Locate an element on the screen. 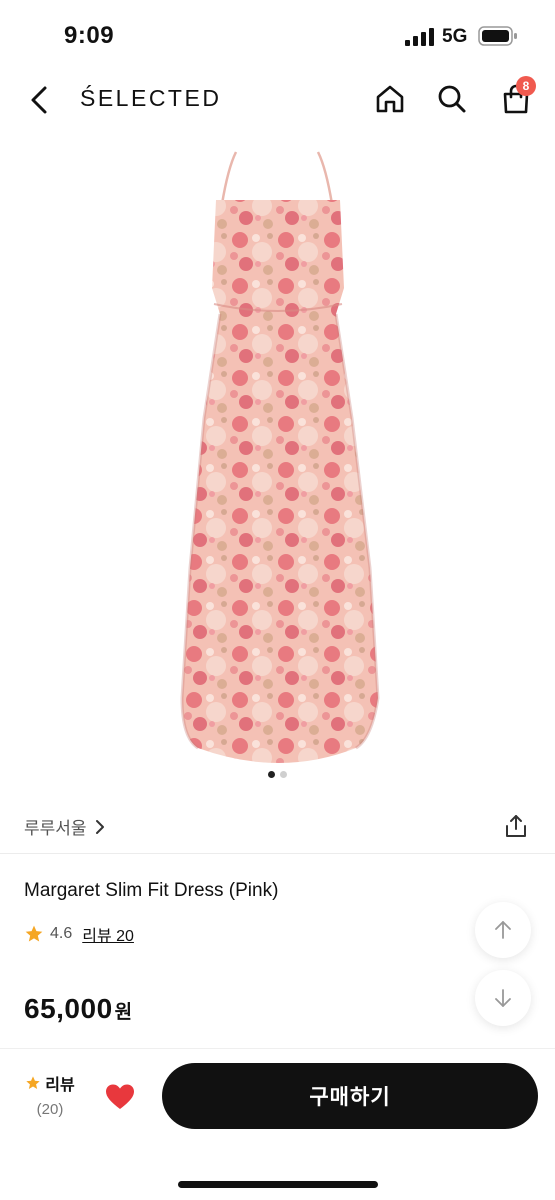  product-title: Margaret Slim Fit Dress (Pink) is located at coordinates (151, 890).